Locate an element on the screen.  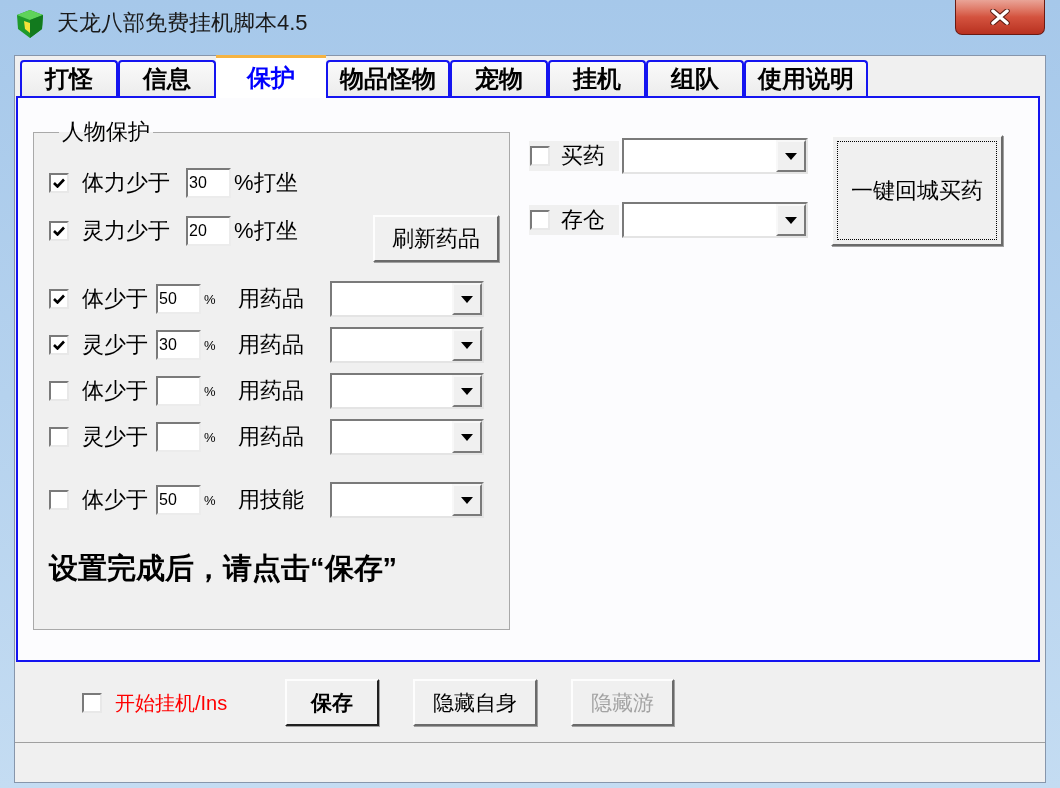
footer-button: 隐藏自身 is located at coordinates (475, 702).